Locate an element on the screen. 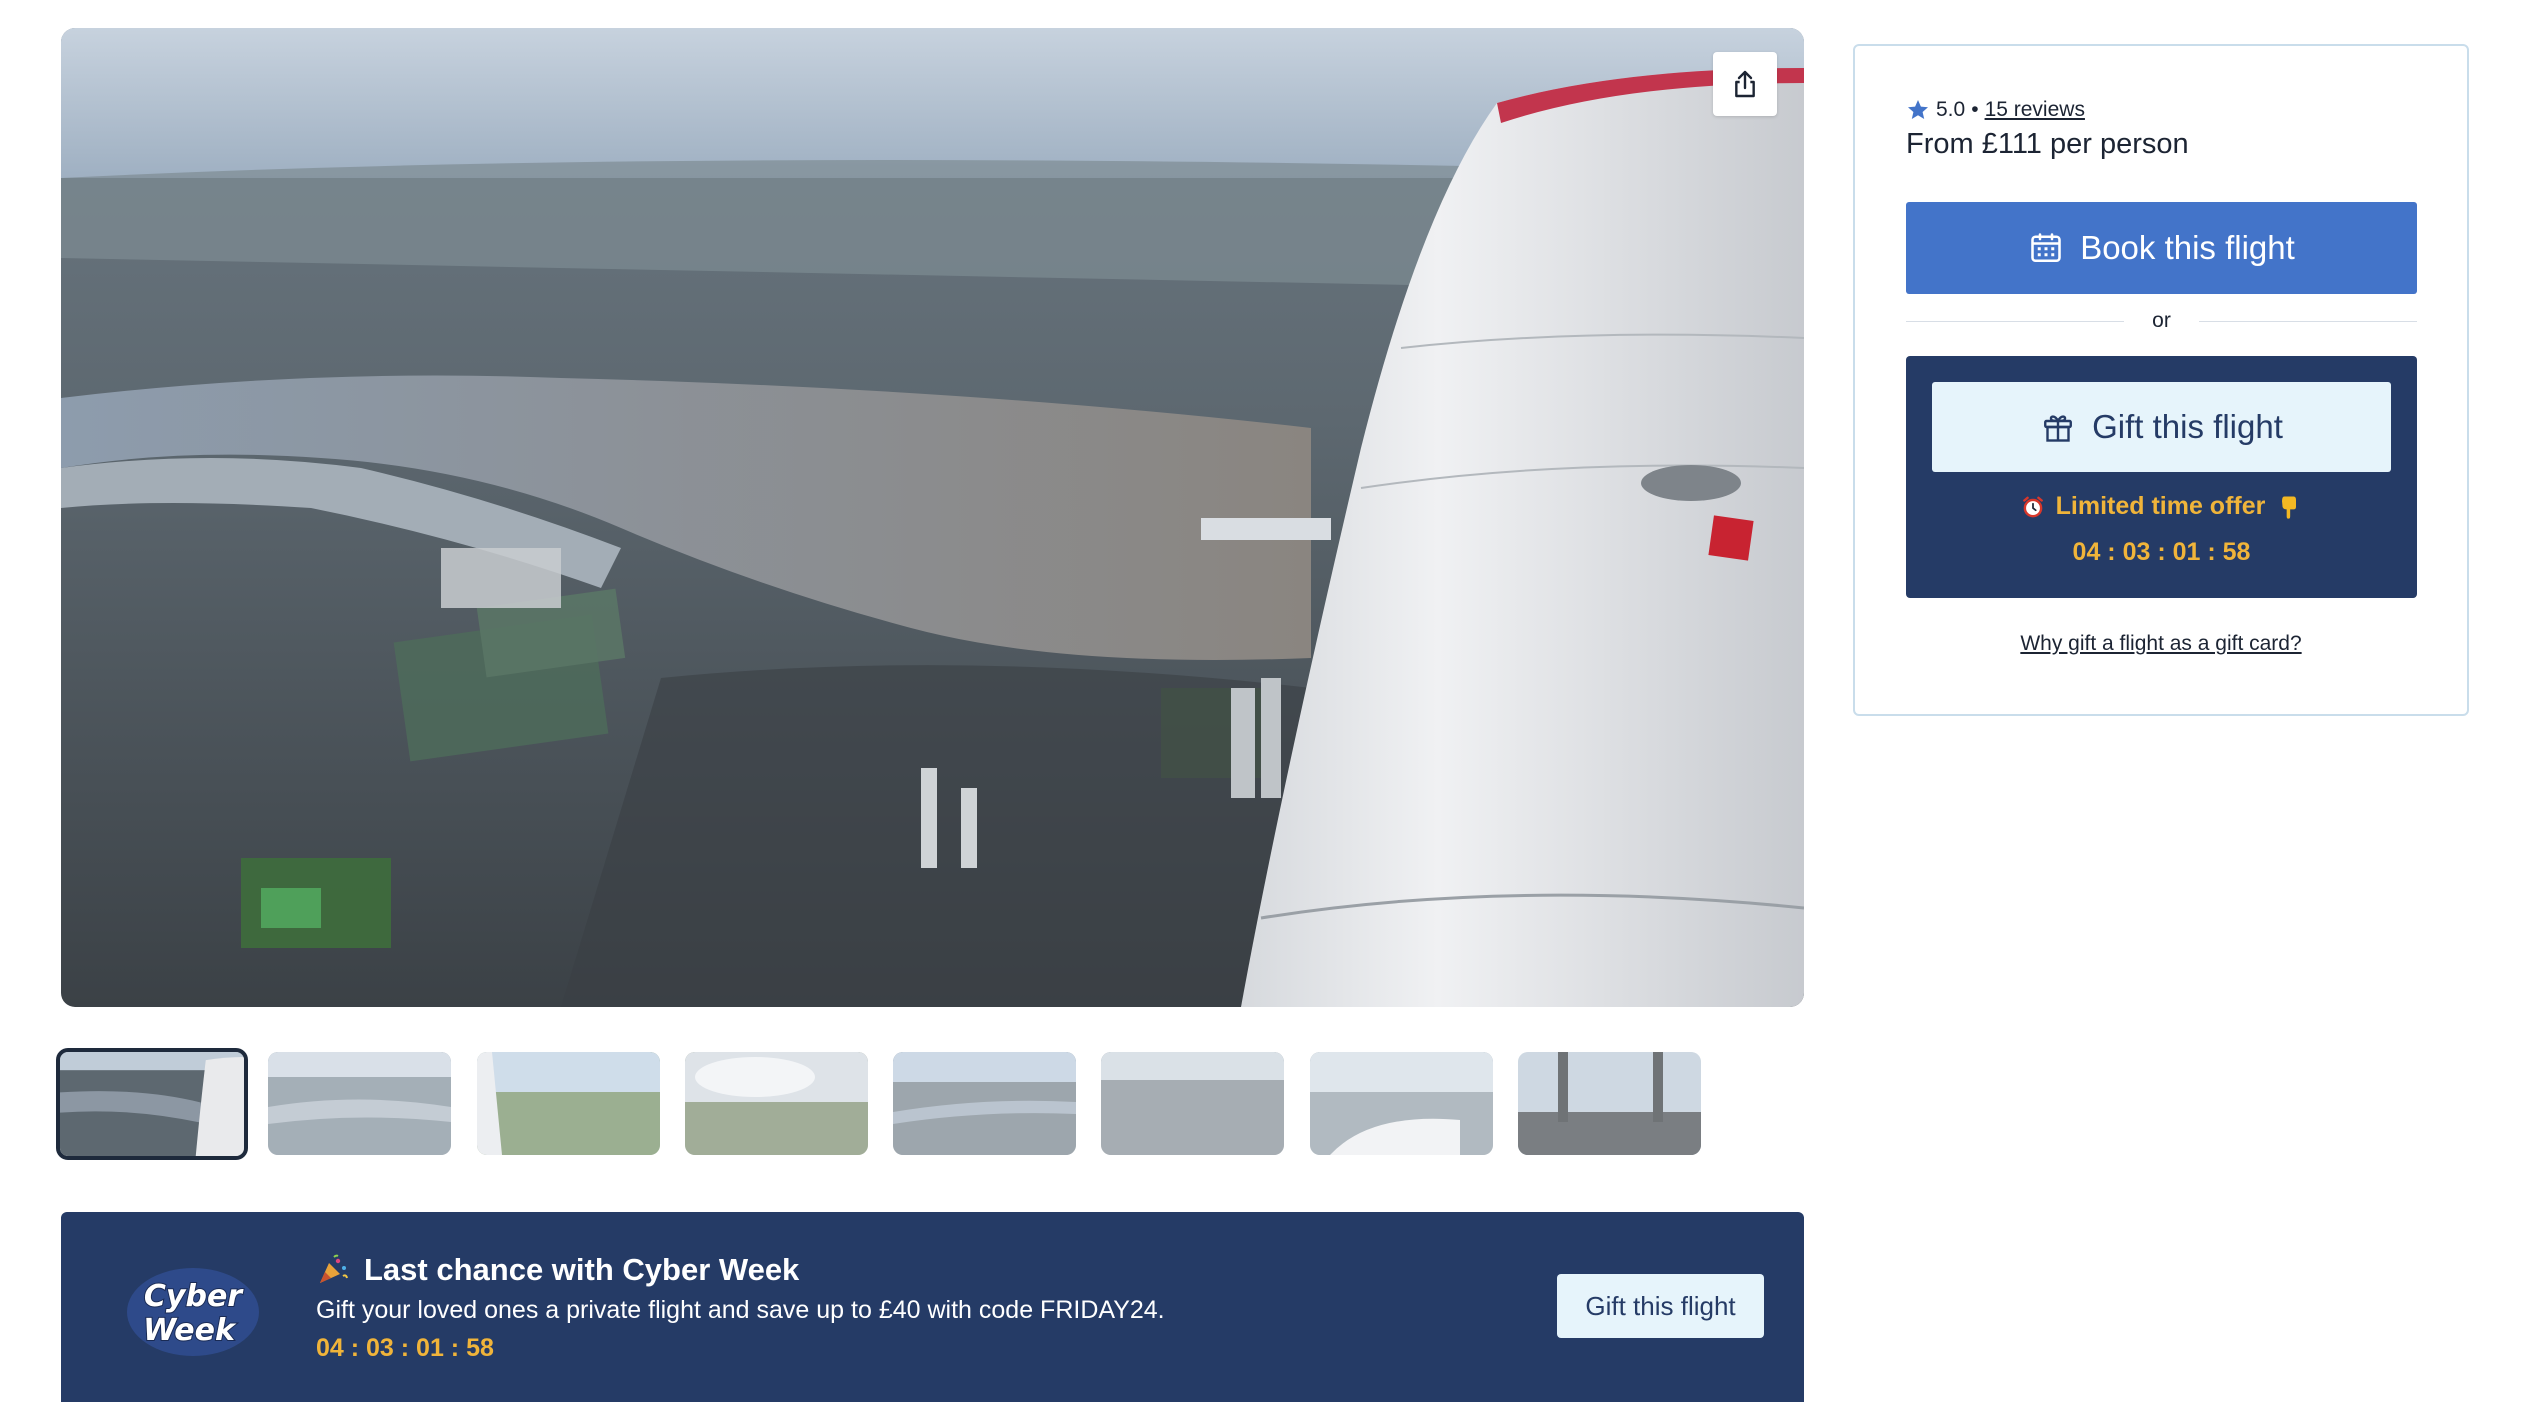 This screenshot has height=1402, width=2538. pointing-down-icon is located at coordinates (2289, 507).